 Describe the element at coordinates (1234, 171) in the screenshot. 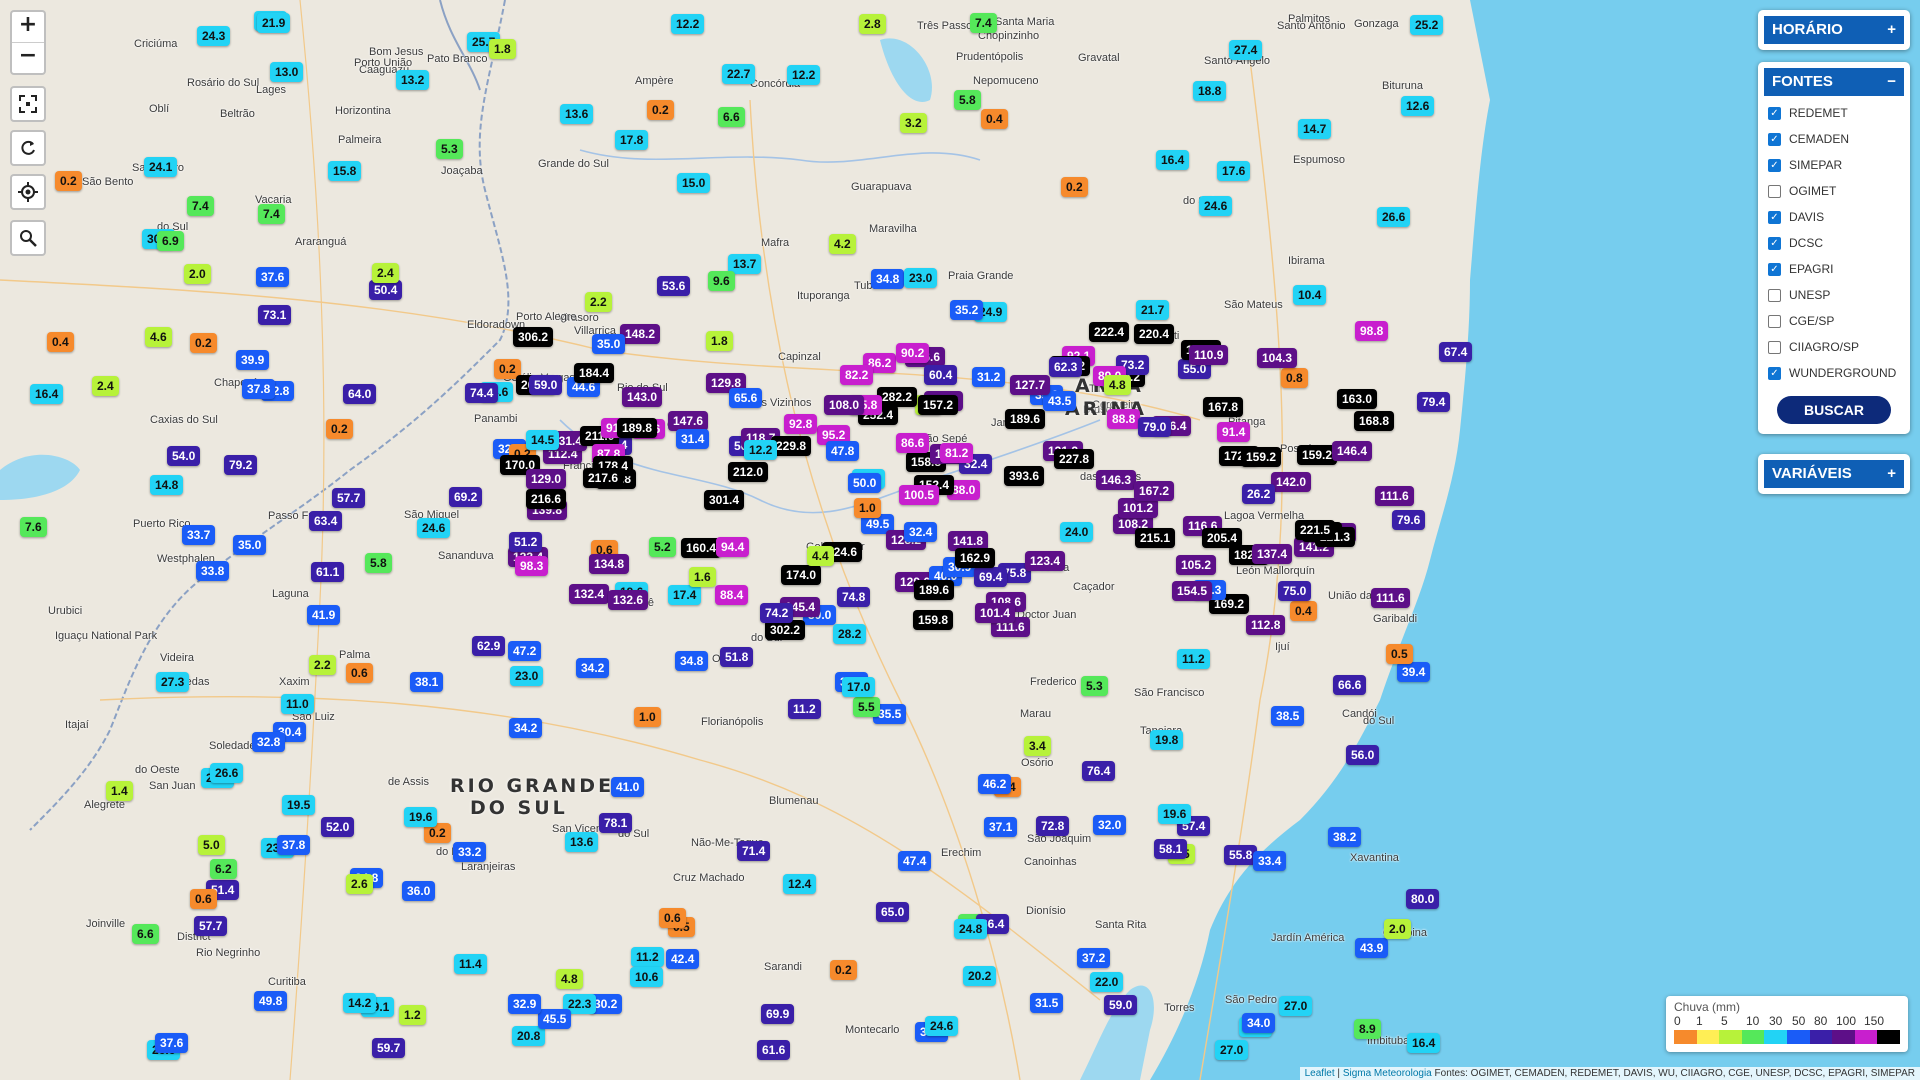

I see `rain-marker: 17.6` at that location.